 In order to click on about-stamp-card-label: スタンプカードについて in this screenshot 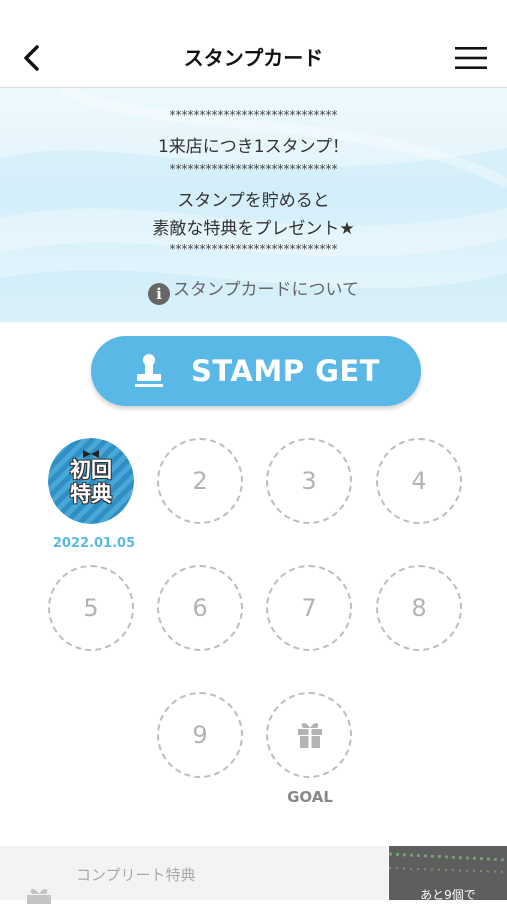, I will do `click(266, 290)`.